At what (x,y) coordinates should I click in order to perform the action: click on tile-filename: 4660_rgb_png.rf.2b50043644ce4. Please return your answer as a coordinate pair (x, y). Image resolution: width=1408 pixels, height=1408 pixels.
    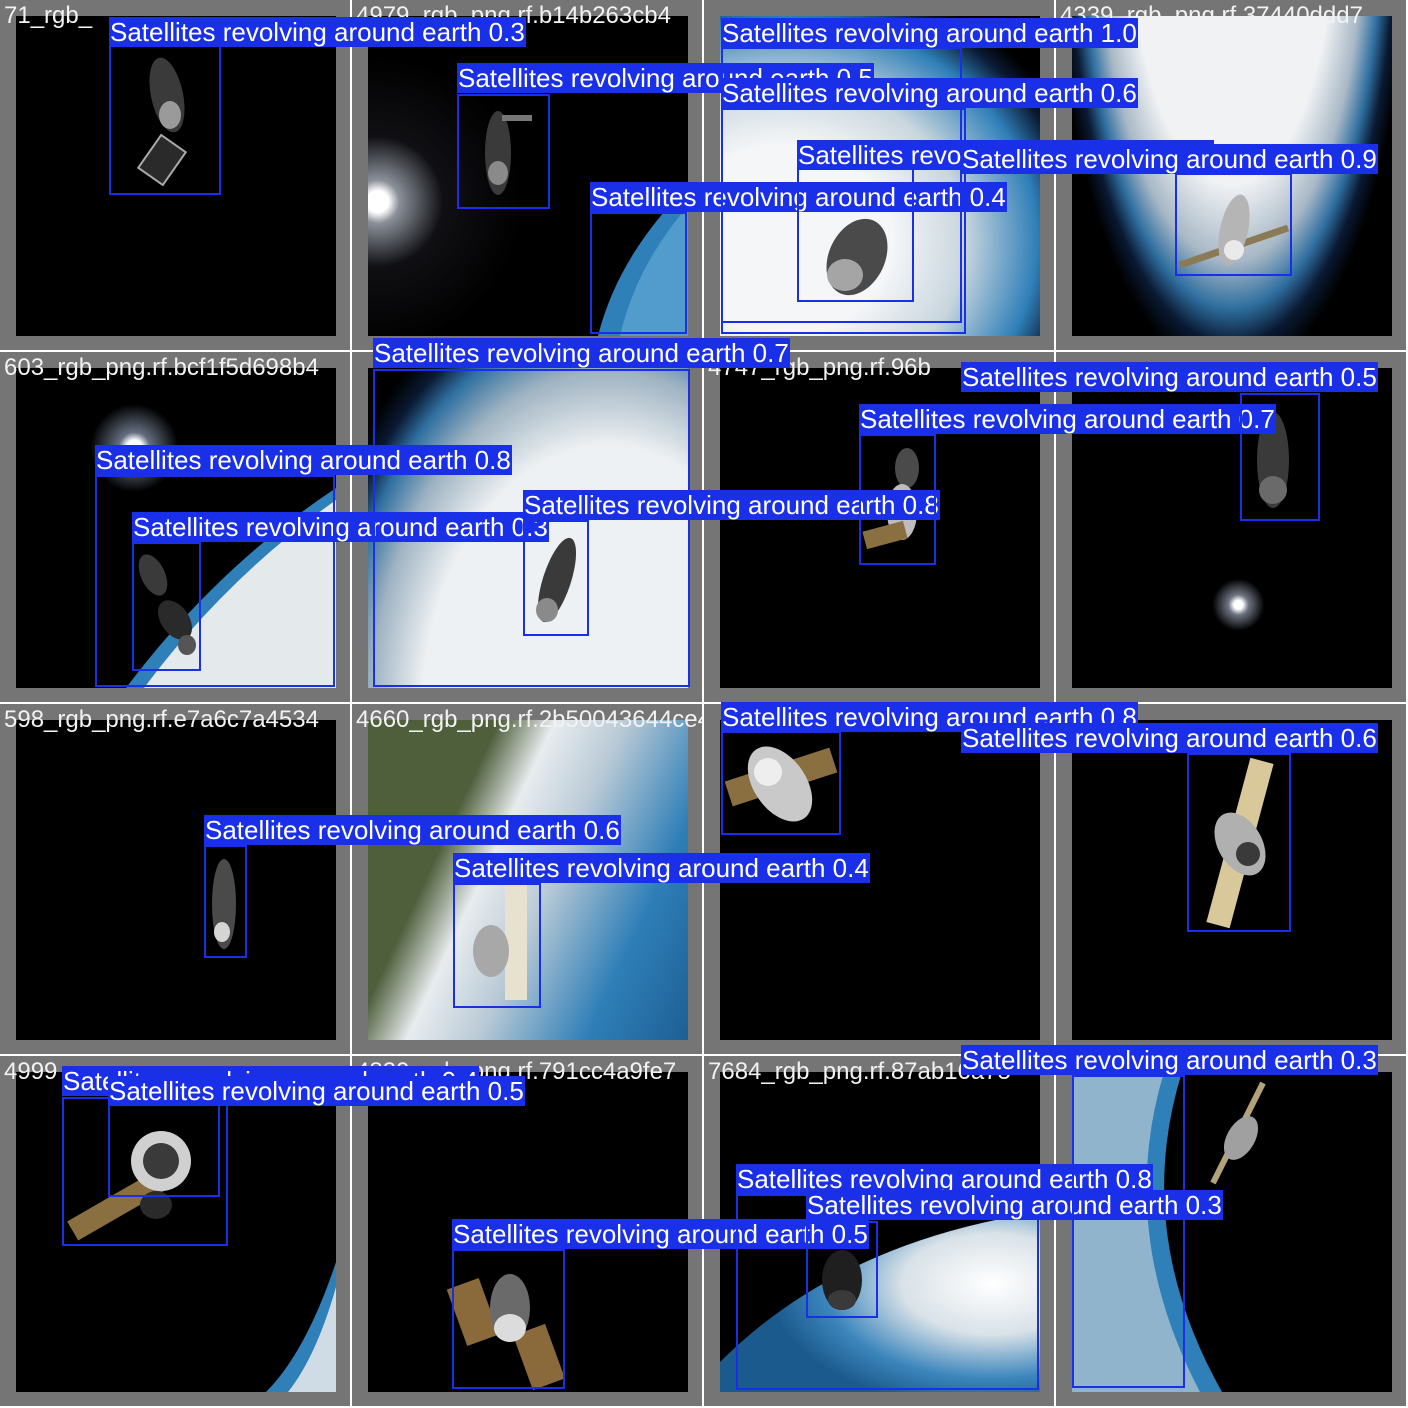
    Looking at the image, I should click on (529, 719).